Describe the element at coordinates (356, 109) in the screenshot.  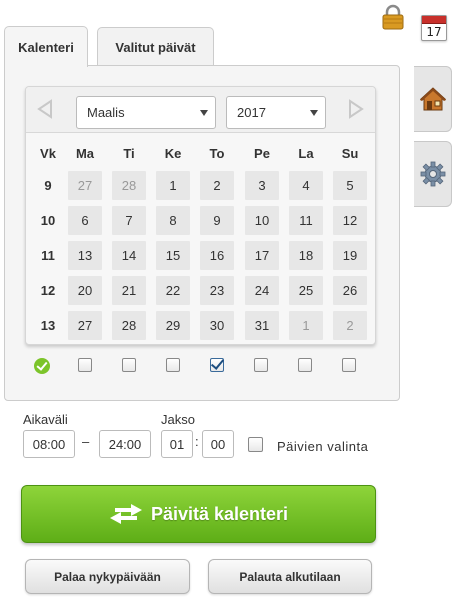
I see `next-month-icon` at that location.